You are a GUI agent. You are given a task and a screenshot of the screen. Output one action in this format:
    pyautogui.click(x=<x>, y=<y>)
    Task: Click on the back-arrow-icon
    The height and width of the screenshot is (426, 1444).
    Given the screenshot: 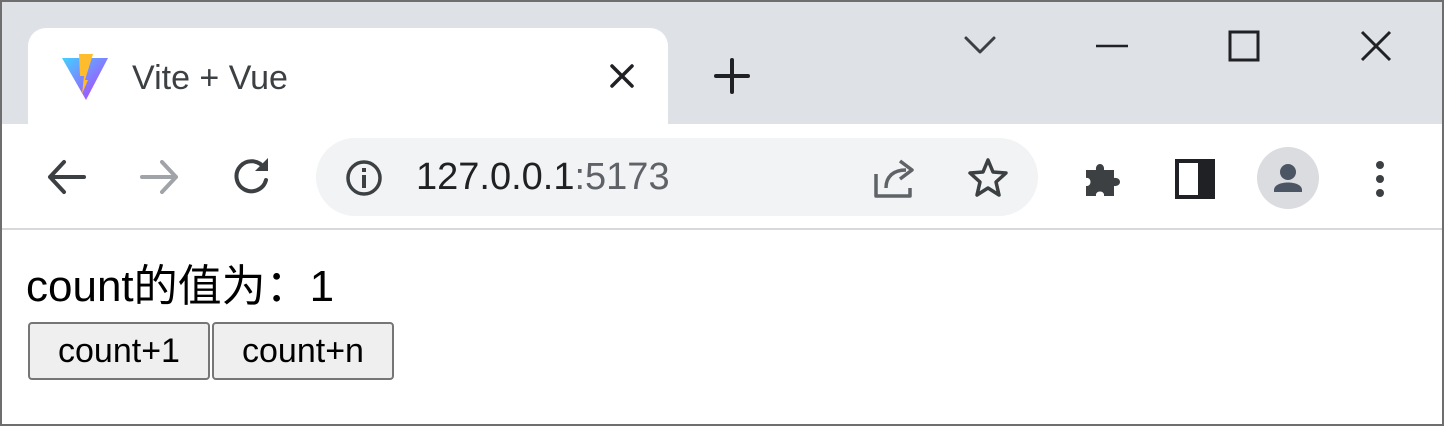 What is the action you would take?
    pyautogui.click(x=67, y=177)
    